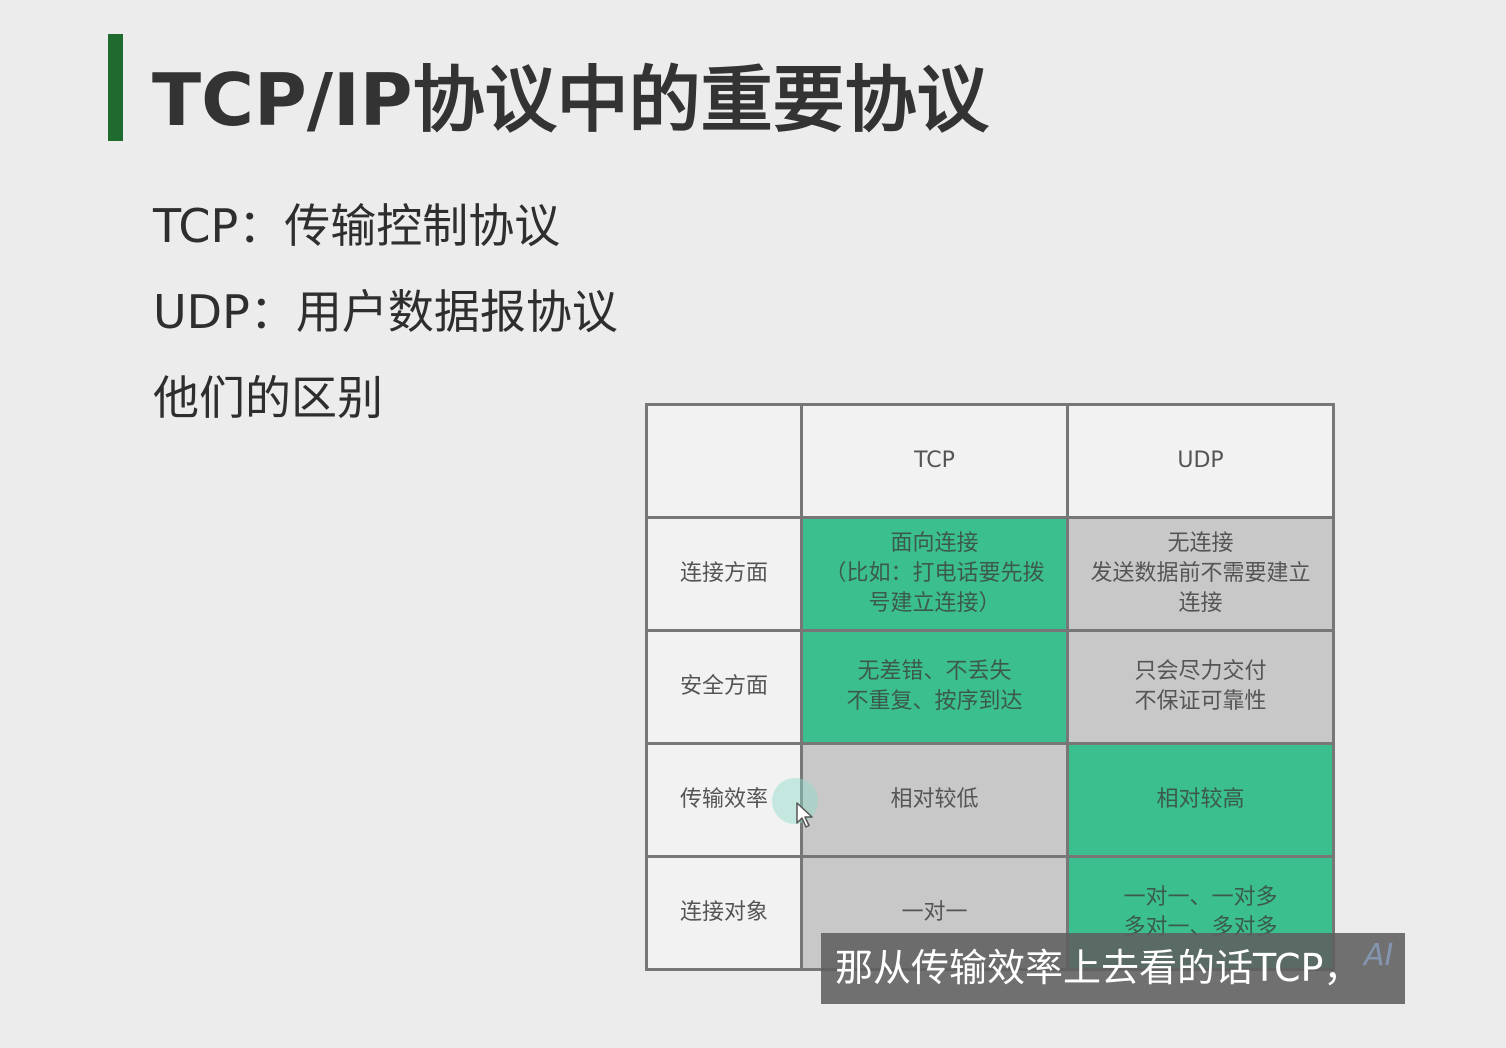  Describe the element at coordinates (724, 687) in the screenshot. I see `row-label: 安全方面` at that location.